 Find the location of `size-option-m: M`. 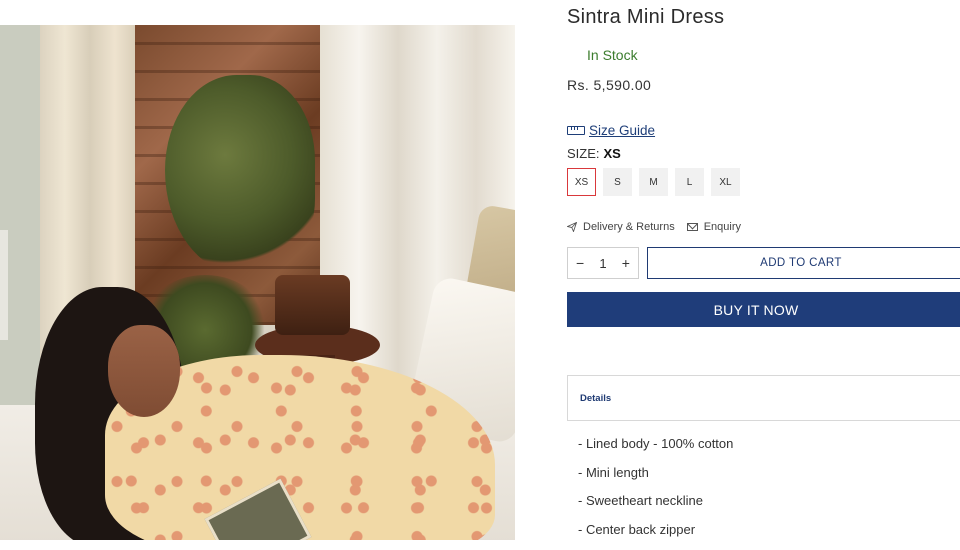

size-option-m: M is located at coordinates (653, 182).